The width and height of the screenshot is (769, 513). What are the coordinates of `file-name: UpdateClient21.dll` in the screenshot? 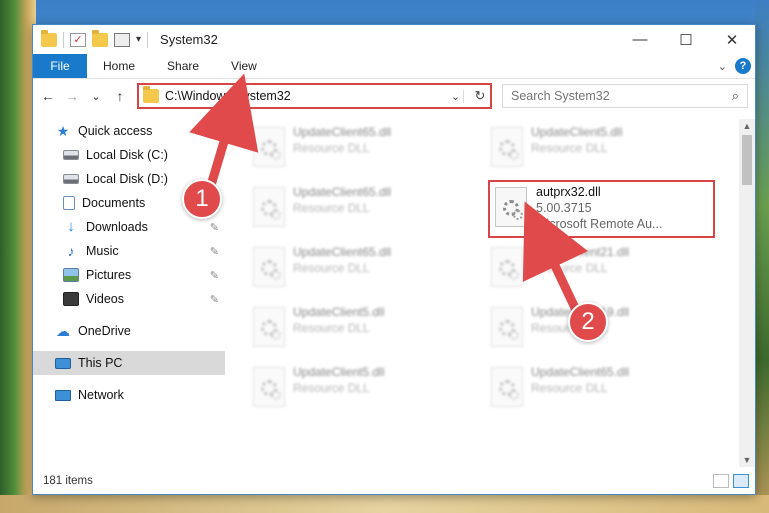 It's located at (580, 252).